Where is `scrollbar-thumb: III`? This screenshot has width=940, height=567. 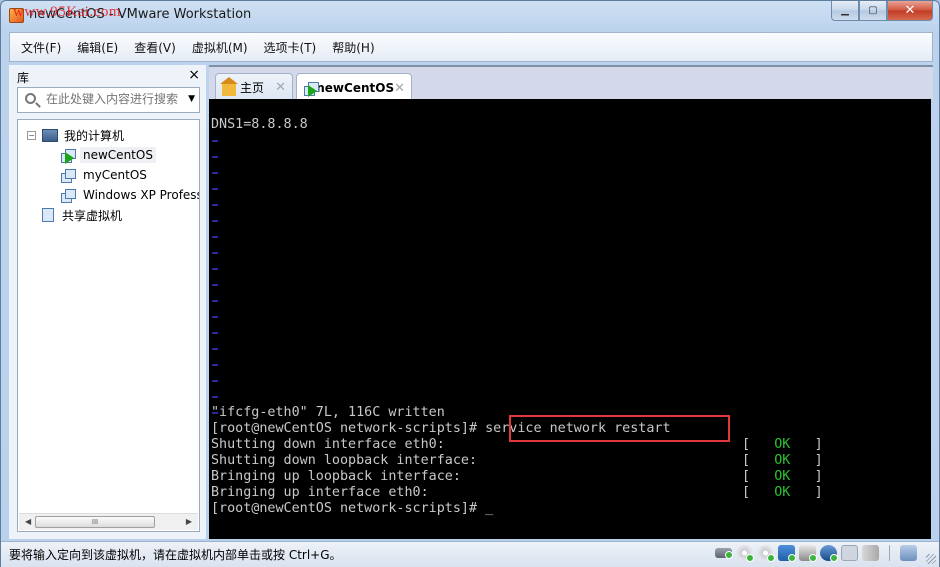 scrollbar-thumb: III is located at coordinates (95, 522).